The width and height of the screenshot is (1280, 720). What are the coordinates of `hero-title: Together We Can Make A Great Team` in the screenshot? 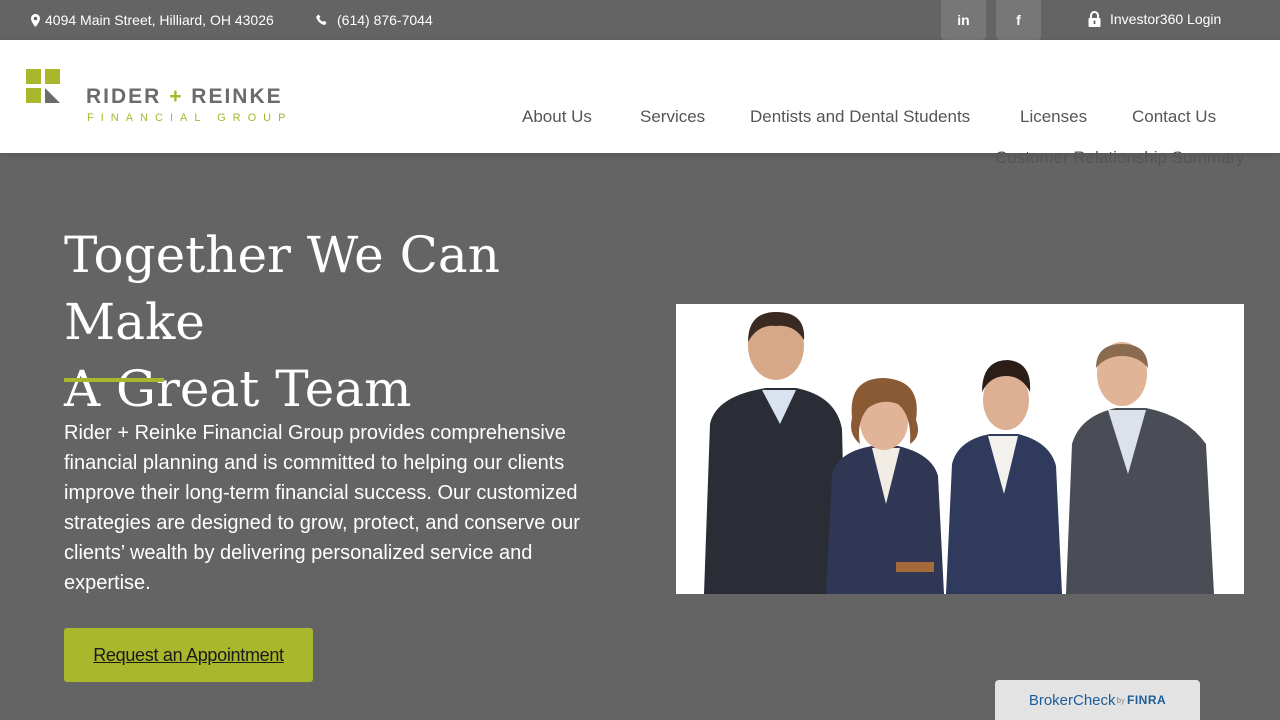 It's located at (344, 322).